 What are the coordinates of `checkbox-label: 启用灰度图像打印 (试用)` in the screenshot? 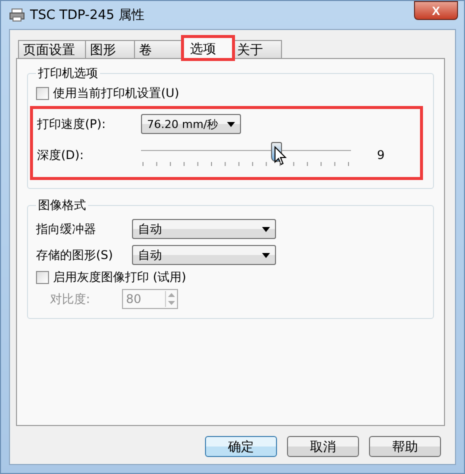 It's located at (119, 277).